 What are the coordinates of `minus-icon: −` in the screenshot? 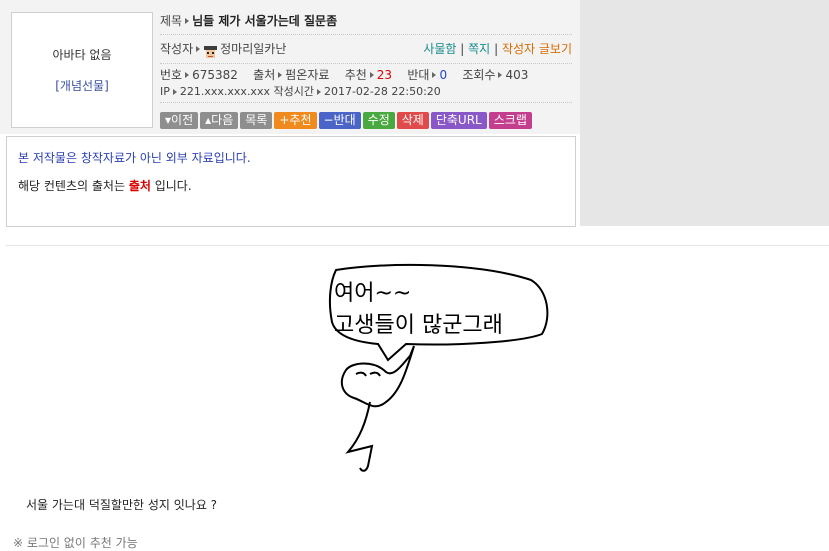 It's located at (328, 120).